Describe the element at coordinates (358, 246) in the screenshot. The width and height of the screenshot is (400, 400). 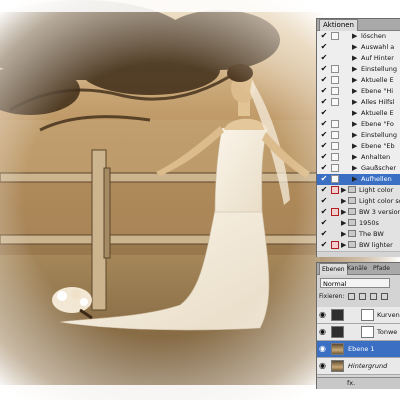
I see `action-set-row: ✔ ▶ BW lighter` at that location.